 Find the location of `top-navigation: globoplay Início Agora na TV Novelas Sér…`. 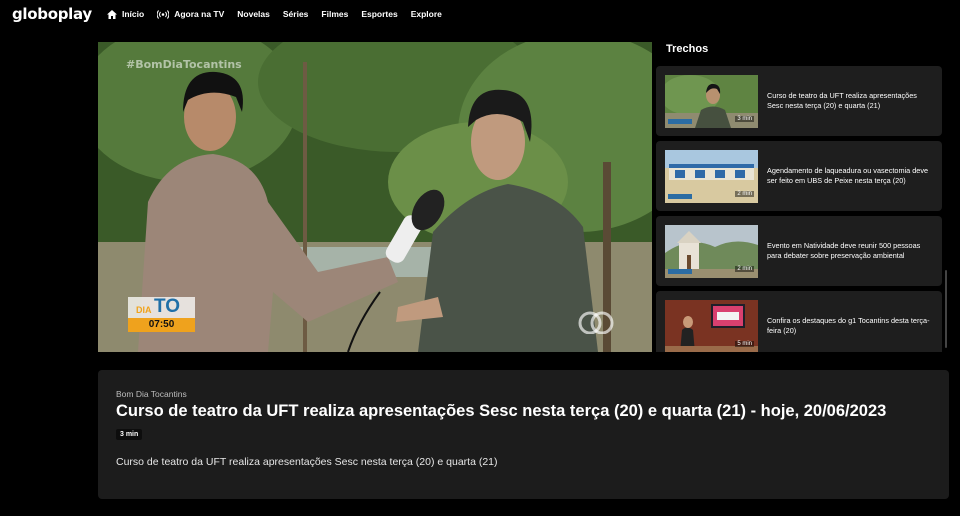

top-navigation: globoplay Início Agora na TV Novelas Sér… is located at coordinates (480, 15).